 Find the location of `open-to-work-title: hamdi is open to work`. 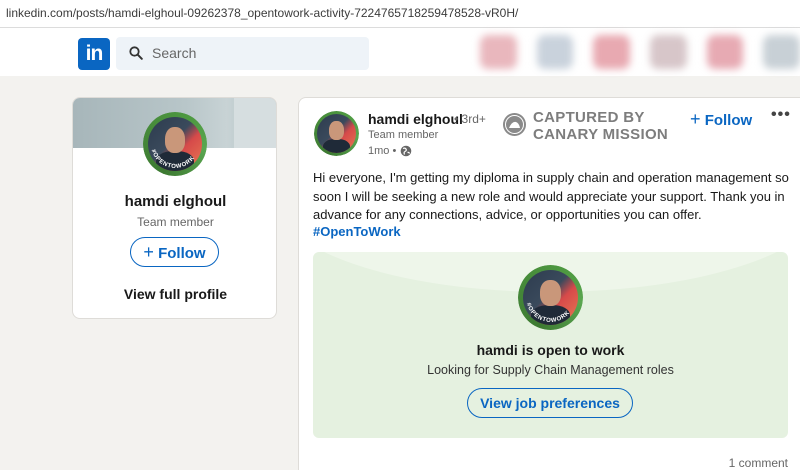

open-to-work-title: hamdi is open to work is located at coordinates (550, 350).